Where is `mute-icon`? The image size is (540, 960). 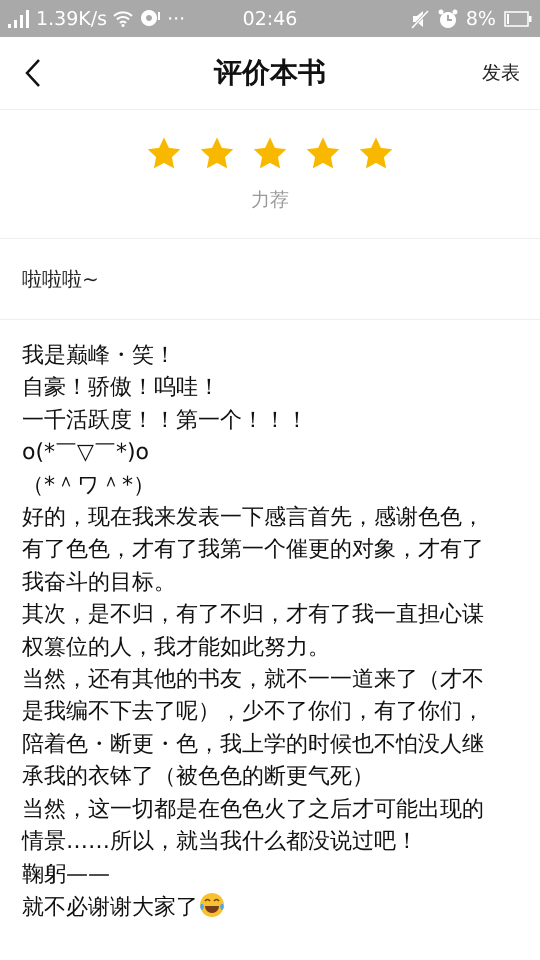
mute-icon is located at coordinates (420, 18).